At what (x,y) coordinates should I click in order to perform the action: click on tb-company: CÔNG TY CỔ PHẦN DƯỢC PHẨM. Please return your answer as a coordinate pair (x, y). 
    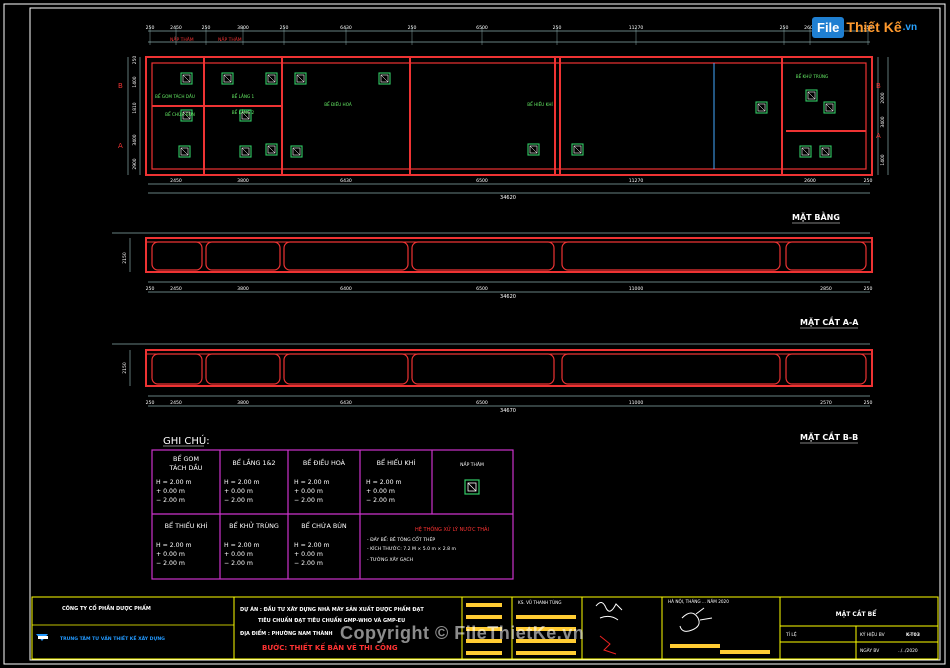
    Looking at the image, I should click on (106, 607).